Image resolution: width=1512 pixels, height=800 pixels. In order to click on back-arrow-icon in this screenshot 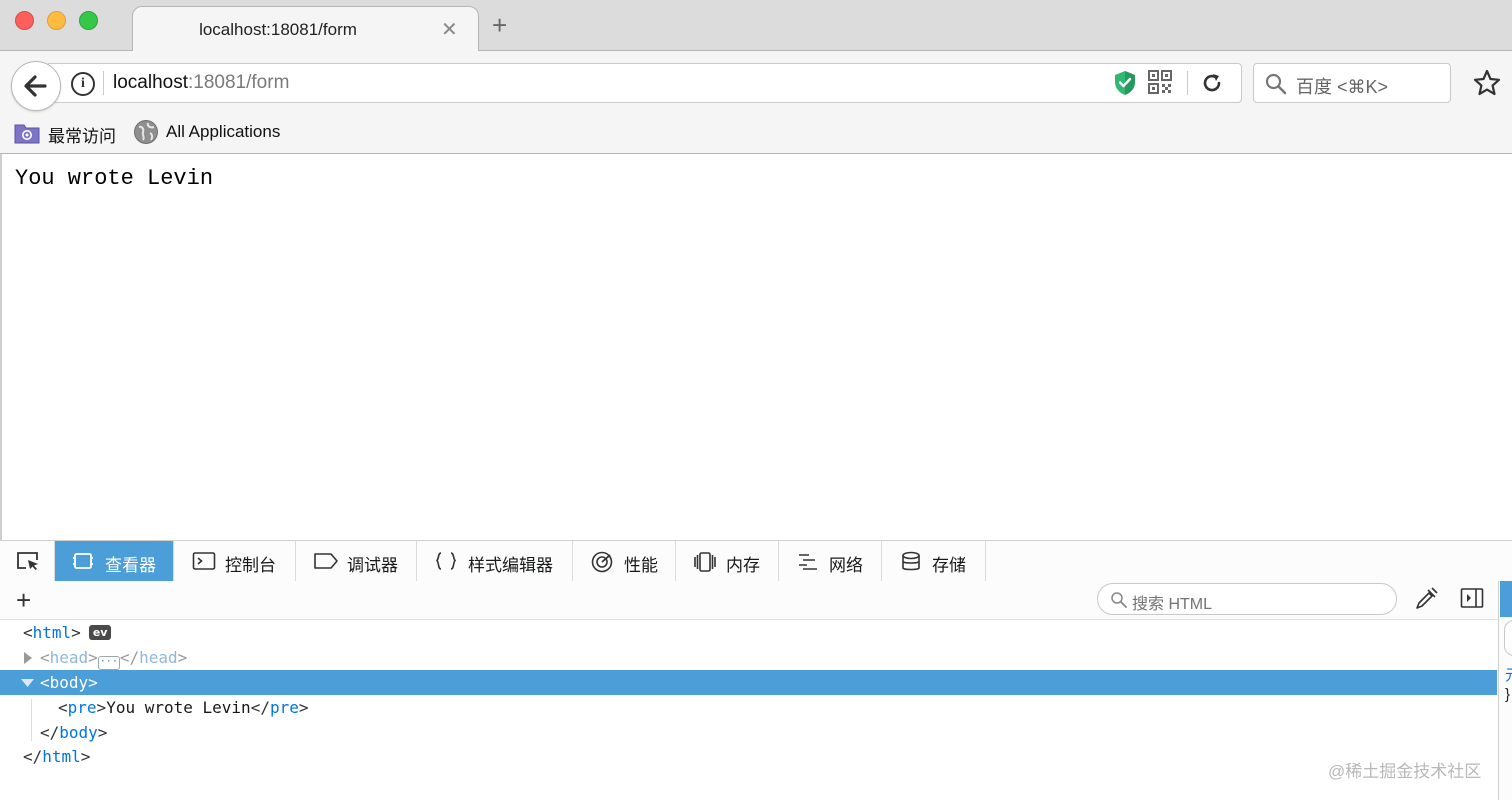, I will do `click(35, 86)`.